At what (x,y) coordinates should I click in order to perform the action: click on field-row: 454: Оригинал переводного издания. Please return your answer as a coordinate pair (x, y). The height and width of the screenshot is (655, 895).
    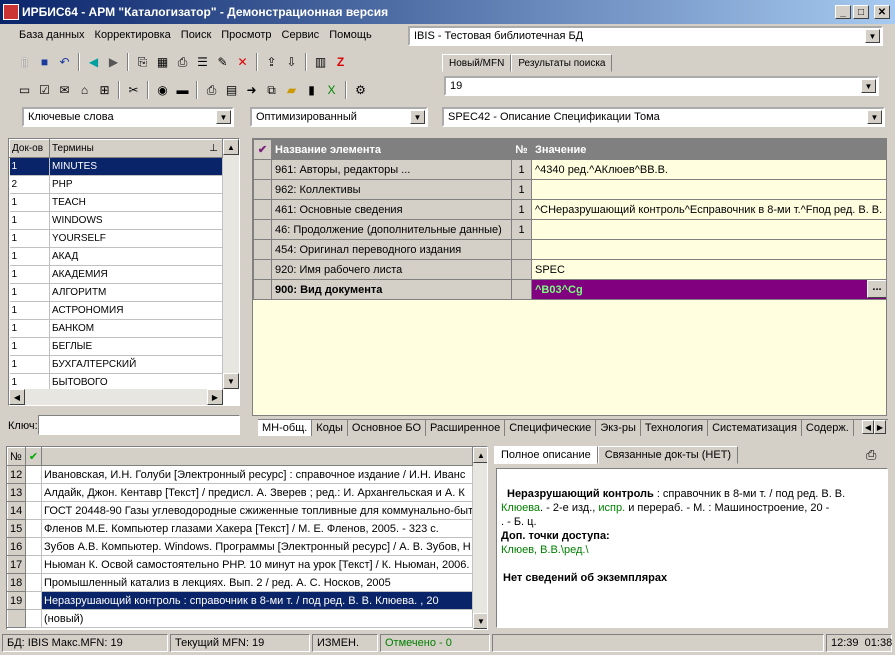
    Looking at the image, I should click on (569, 249).